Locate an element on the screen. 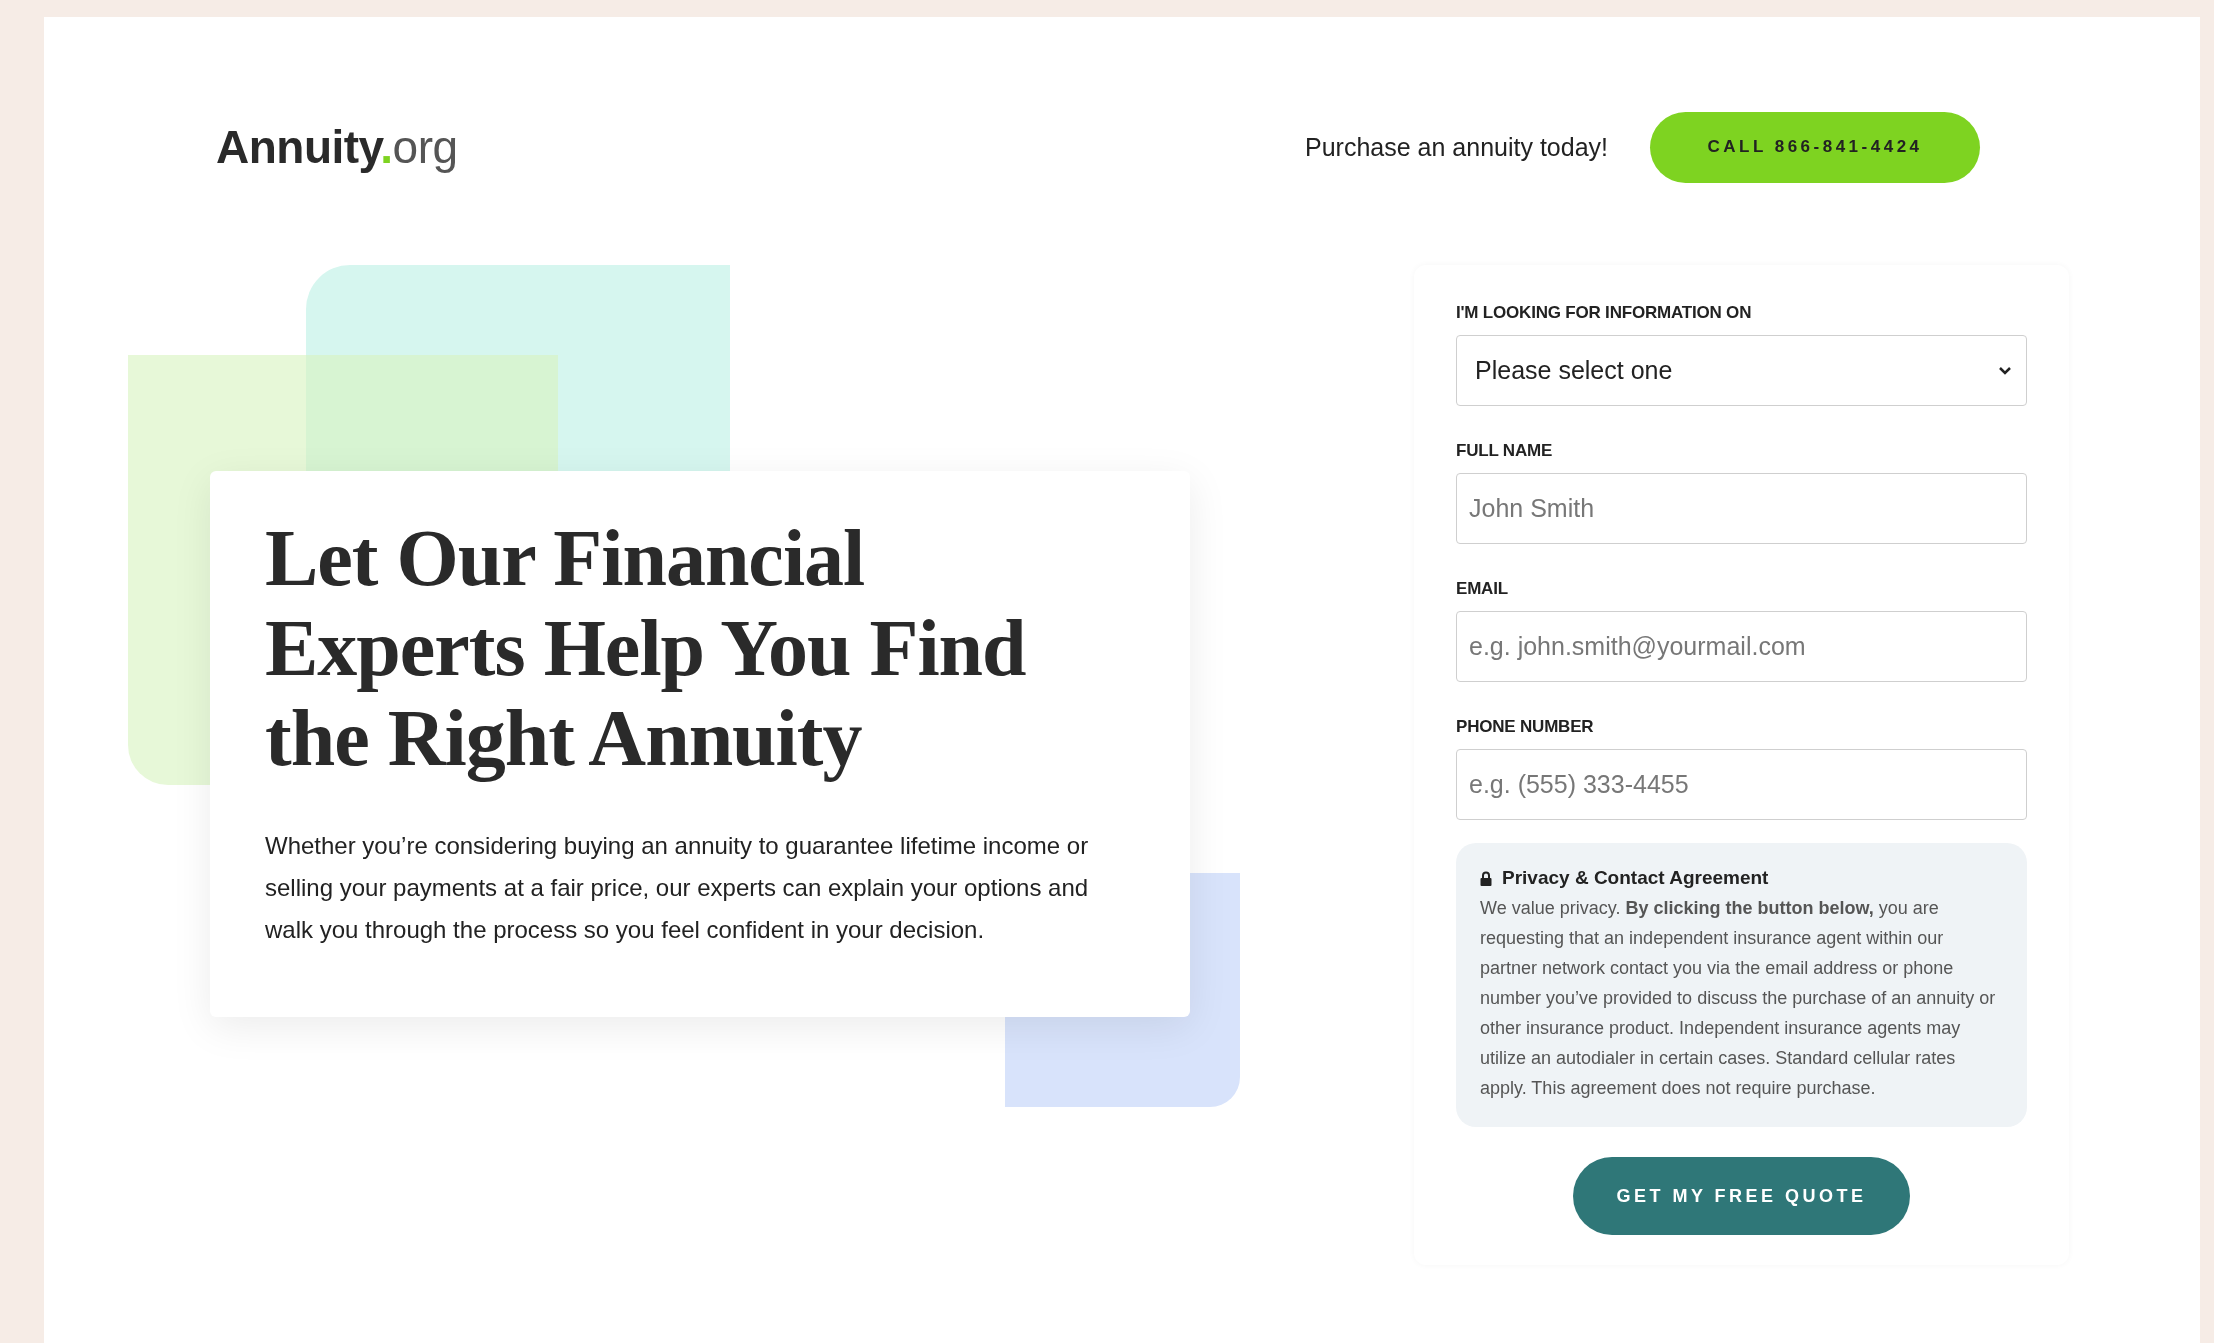  call-button: CALL 866-841-4424 is located at coordinates (1815, 147).